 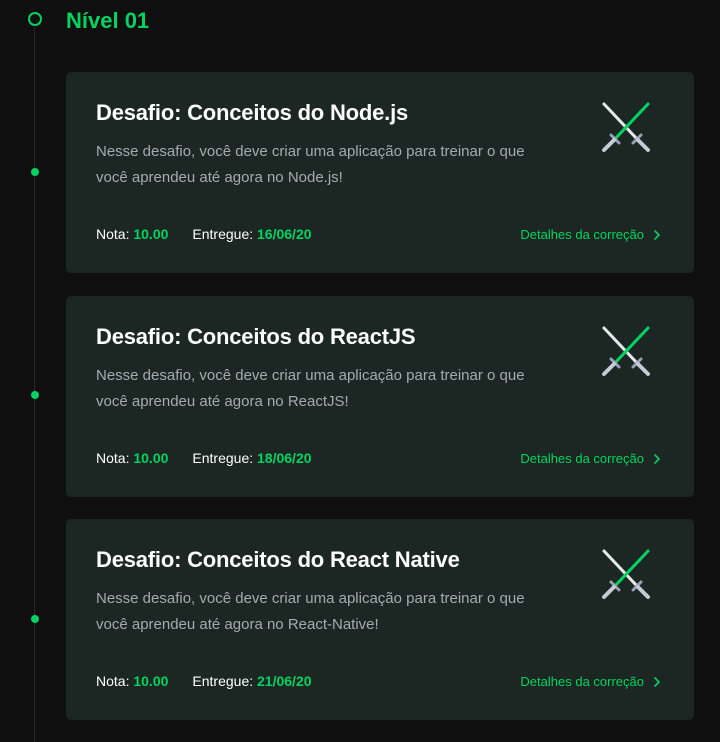 I want to click on delivered: Entregue: 18/06/20, so click(x=251, y=458).